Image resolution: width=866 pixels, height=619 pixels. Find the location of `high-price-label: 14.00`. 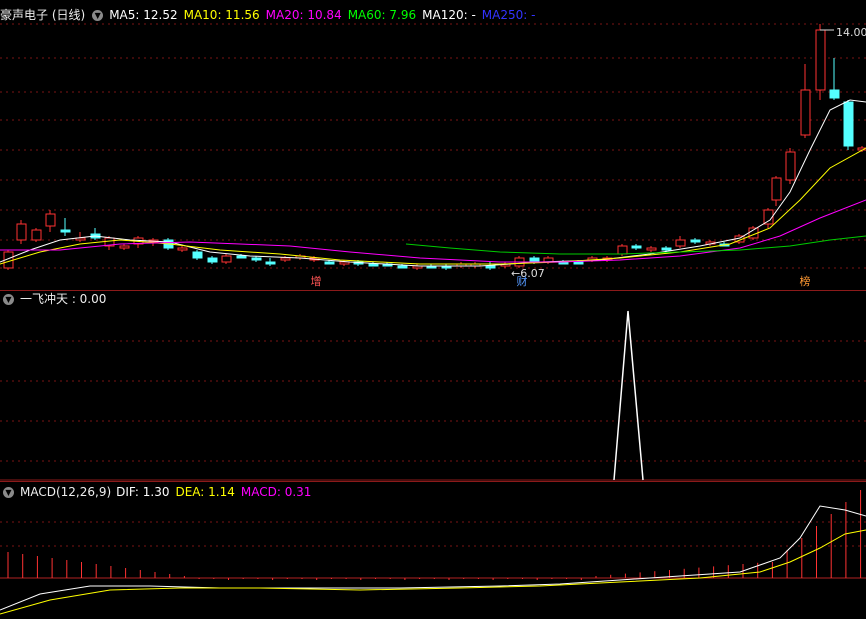

high-price-label: 14.00 is located at coordinates (851, 32).